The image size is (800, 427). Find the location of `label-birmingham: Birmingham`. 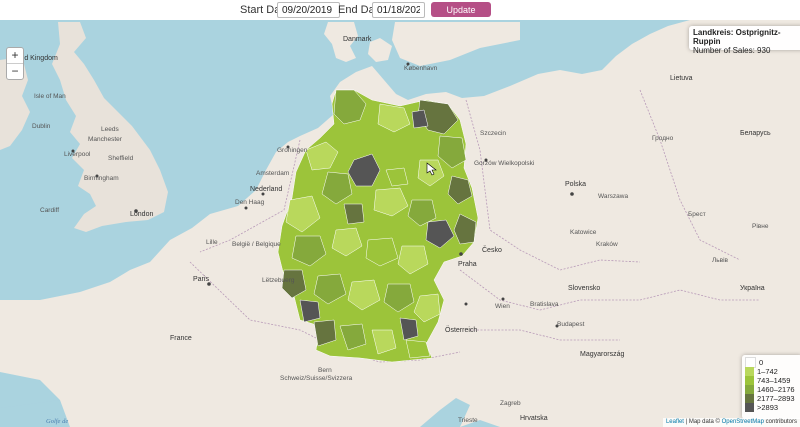

label-birmingham: Birmingham is located at coordinates (101, 178).